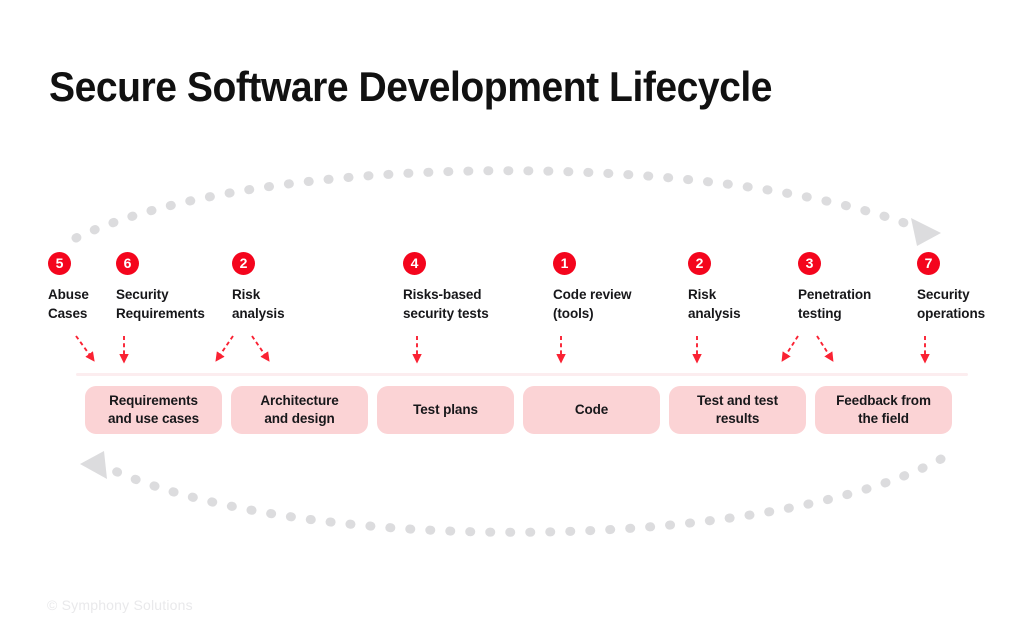 This screenshot has width=1024, height=644. I want to click on artifact-requirements-and-use-cases: Requirements and use cases, so click(153, 410).